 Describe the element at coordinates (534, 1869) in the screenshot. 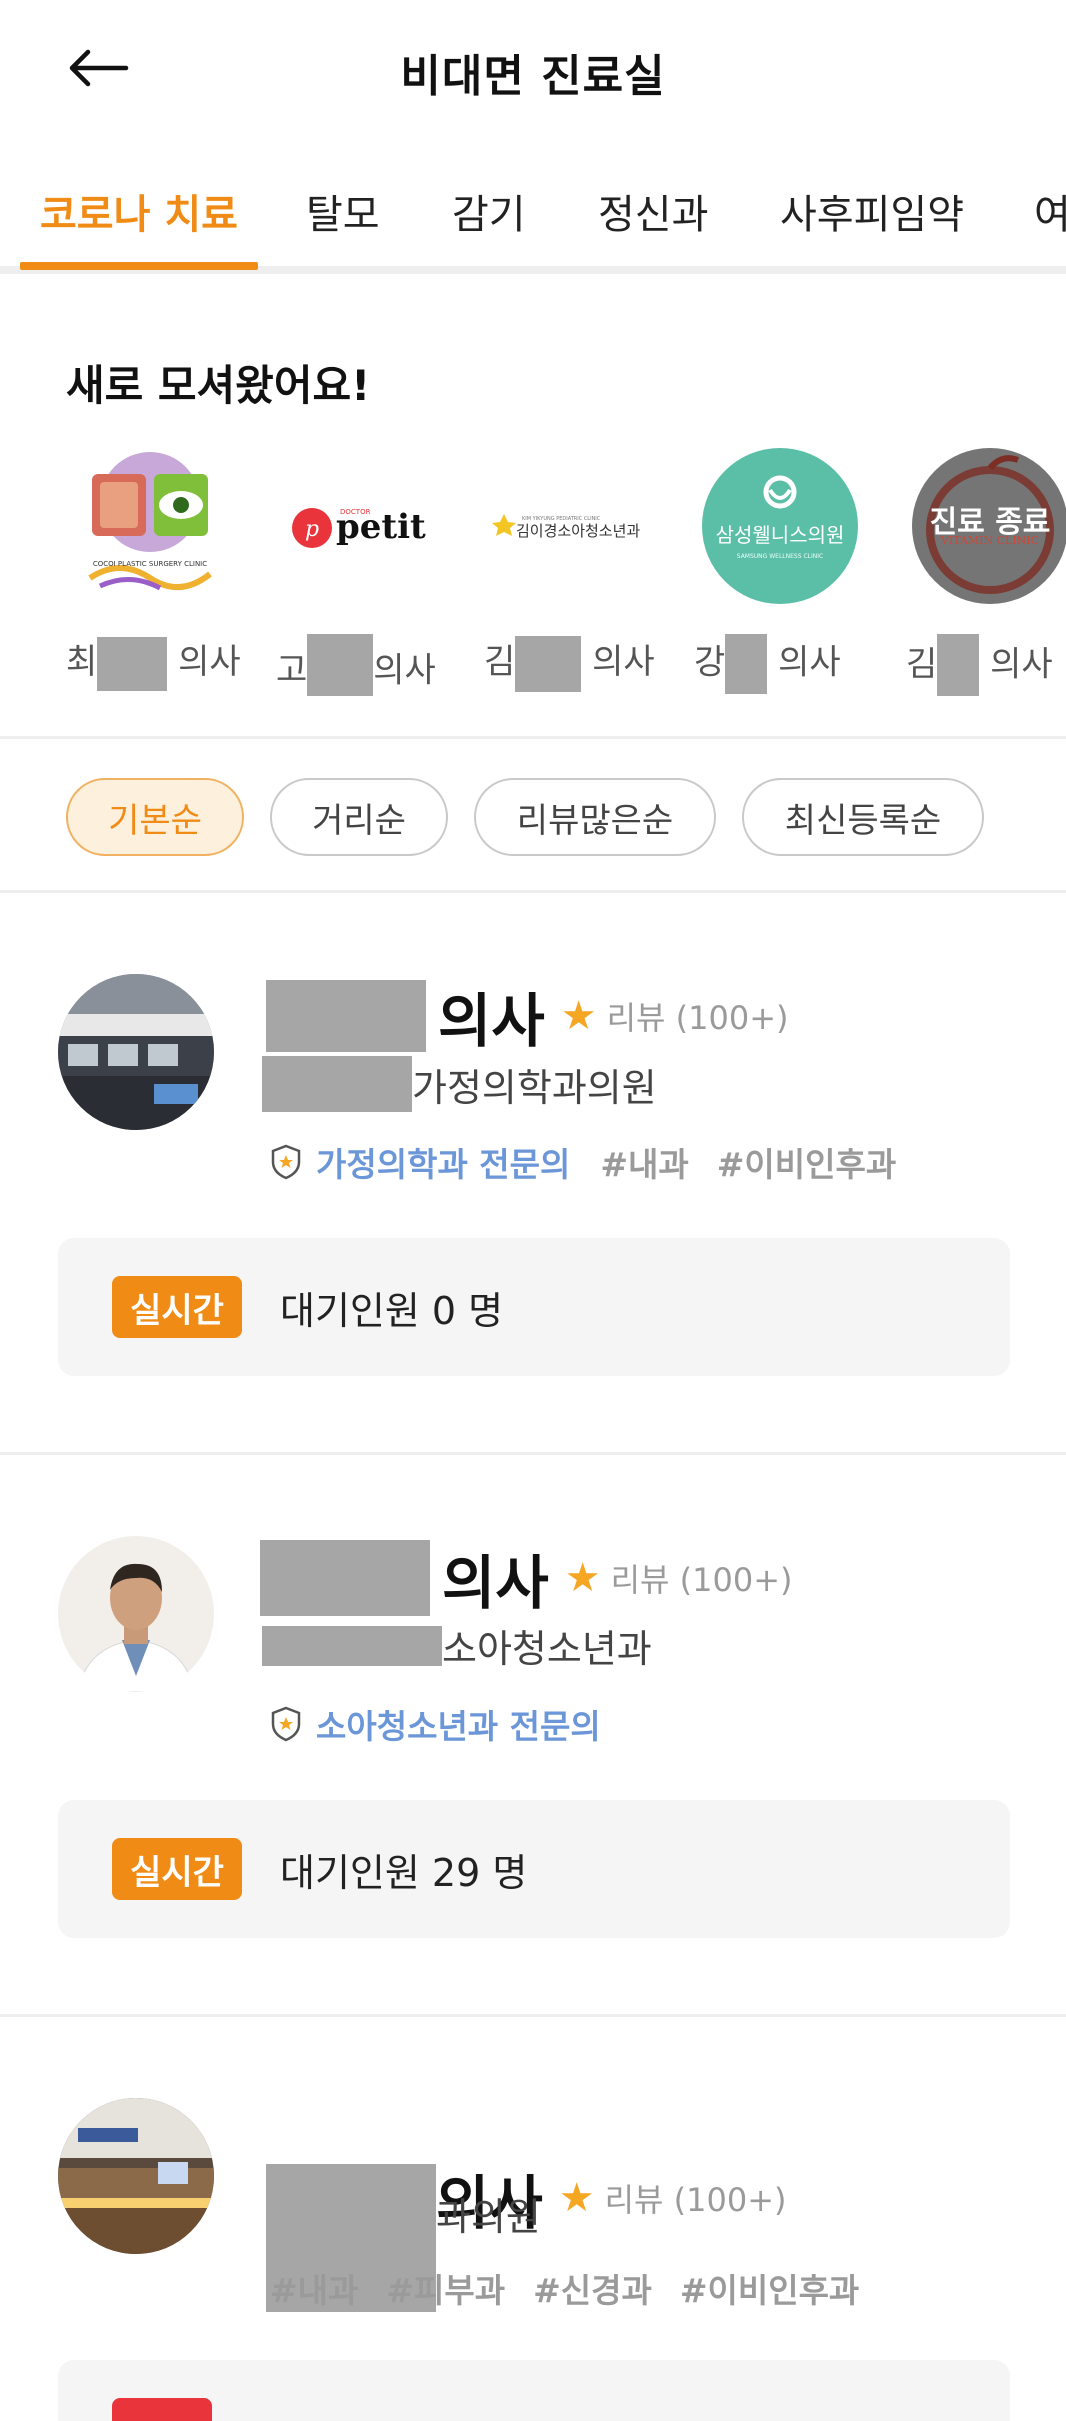

I see `waiting-status: 실시간 대기인원 29 명` at that location.